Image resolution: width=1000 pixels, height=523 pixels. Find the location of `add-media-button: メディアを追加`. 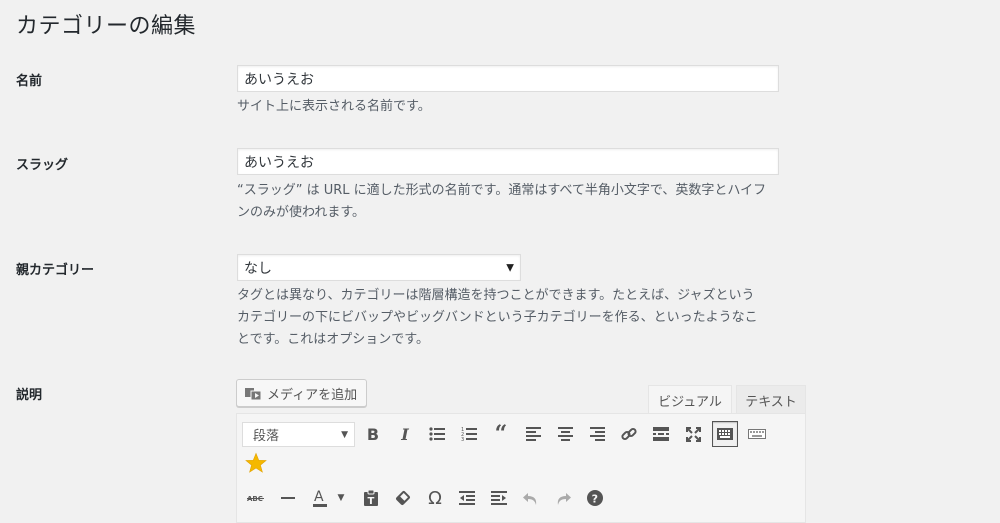

add-media-button: メディアを追加 is located at coordinates (301, 393).